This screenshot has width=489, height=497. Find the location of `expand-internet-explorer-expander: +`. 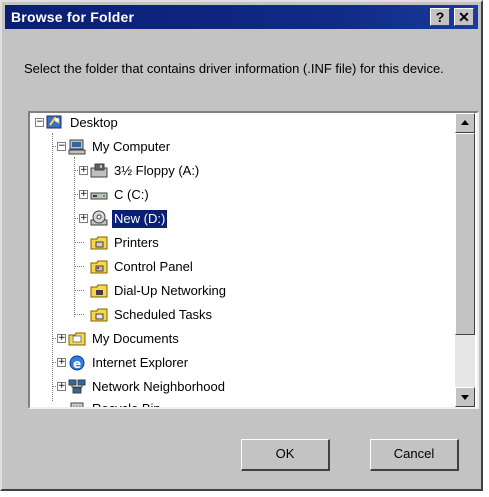

expand-internet-explorer-expander: + is located at coordinates (61, 362).